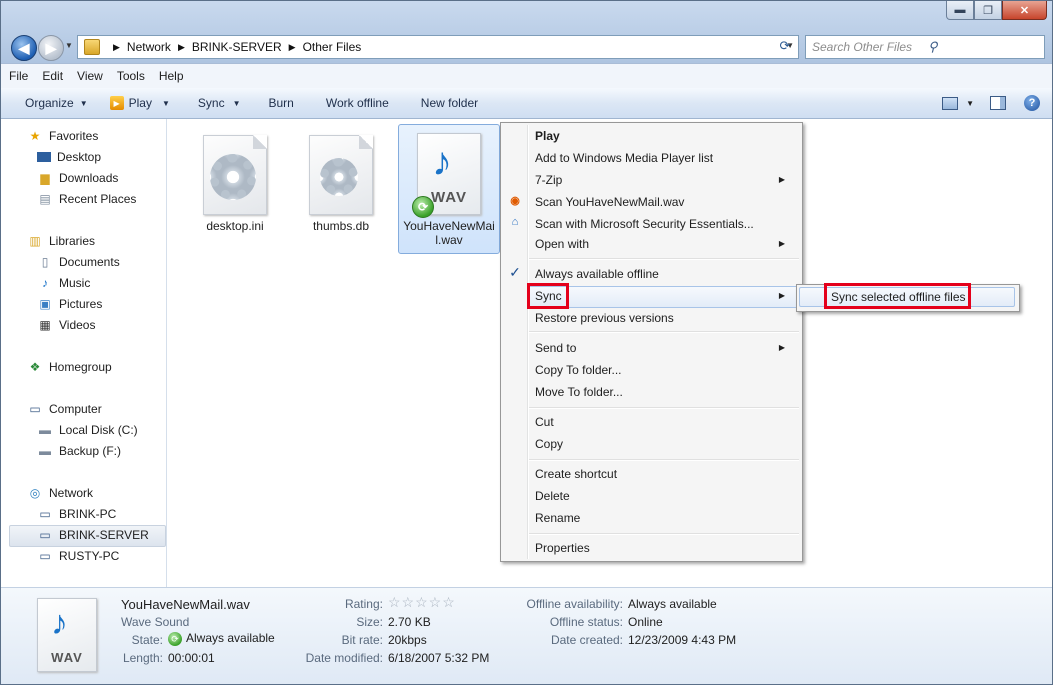 The width and height of the screenshot is (1053, 685). What do you see at coordinates (1024, 10) in the screenshot?
I see `close-button: ✕` at bounding box center [1024, 10].